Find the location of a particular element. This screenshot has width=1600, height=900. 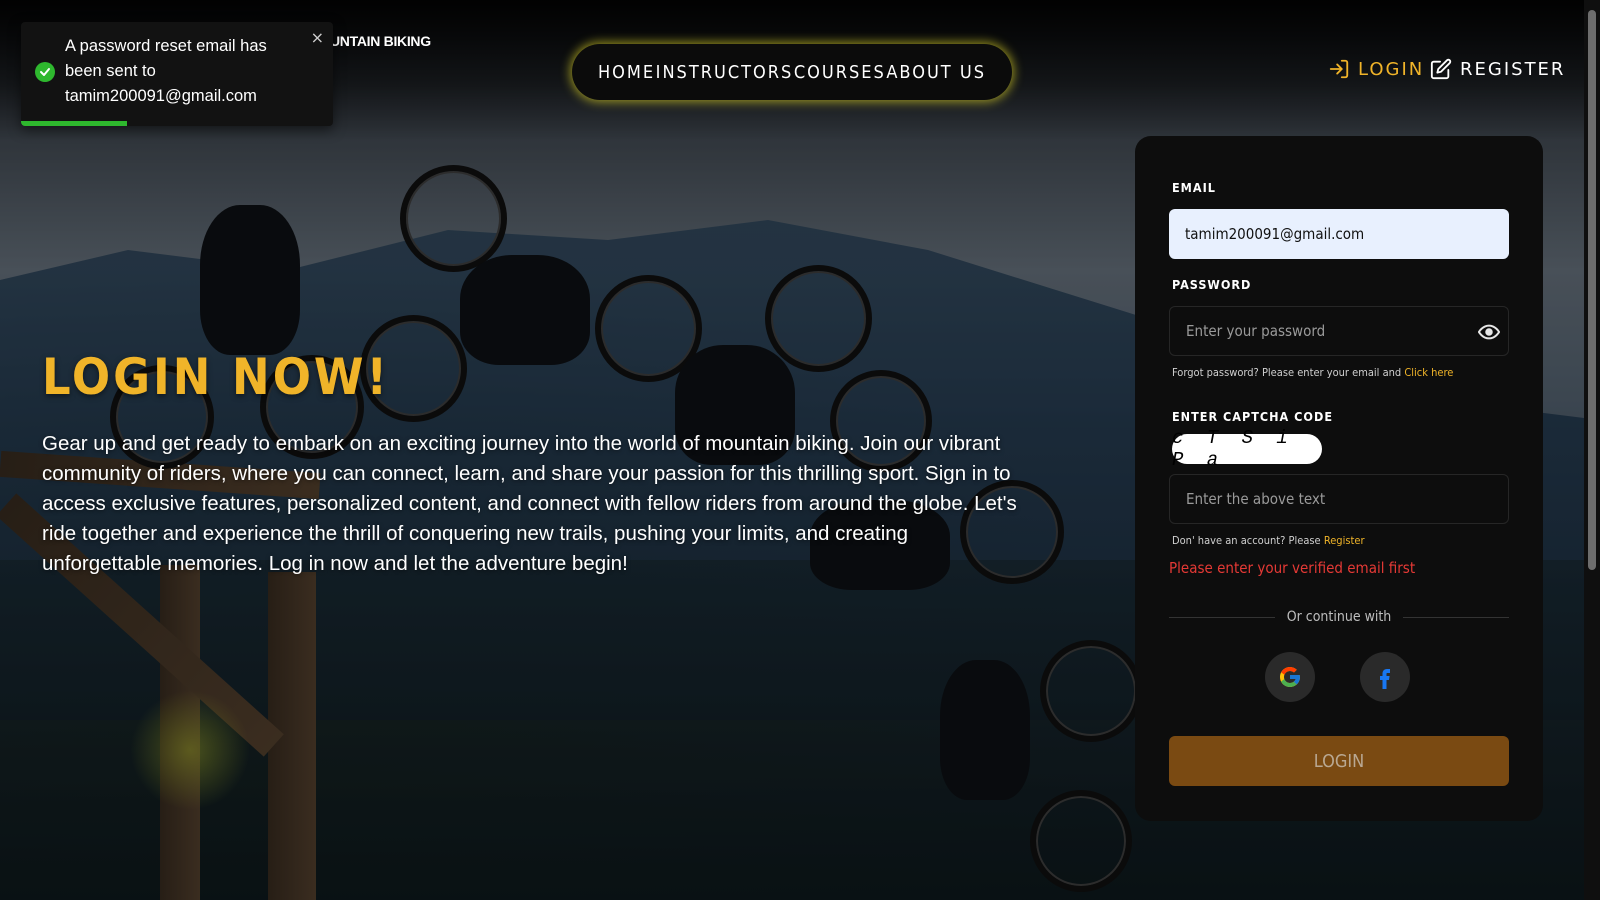

toast-progress-bar is located at coordinates (74, 123).